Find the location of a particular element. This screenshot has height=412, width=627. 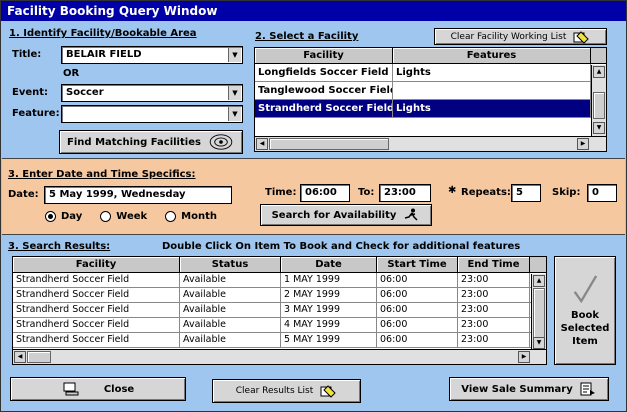

time-to-field: 23:00 is located at coordinates (405, 193).